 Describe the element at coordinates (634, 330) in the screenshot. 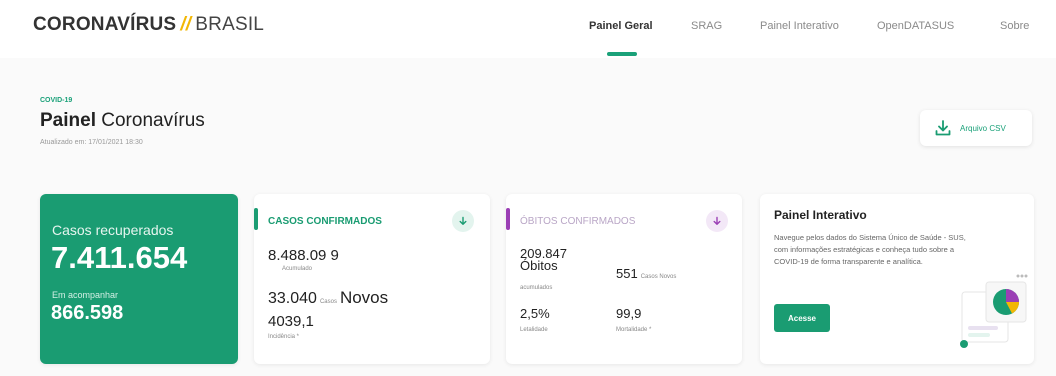

I see `mortality-label: Mortalidade *` at that location.